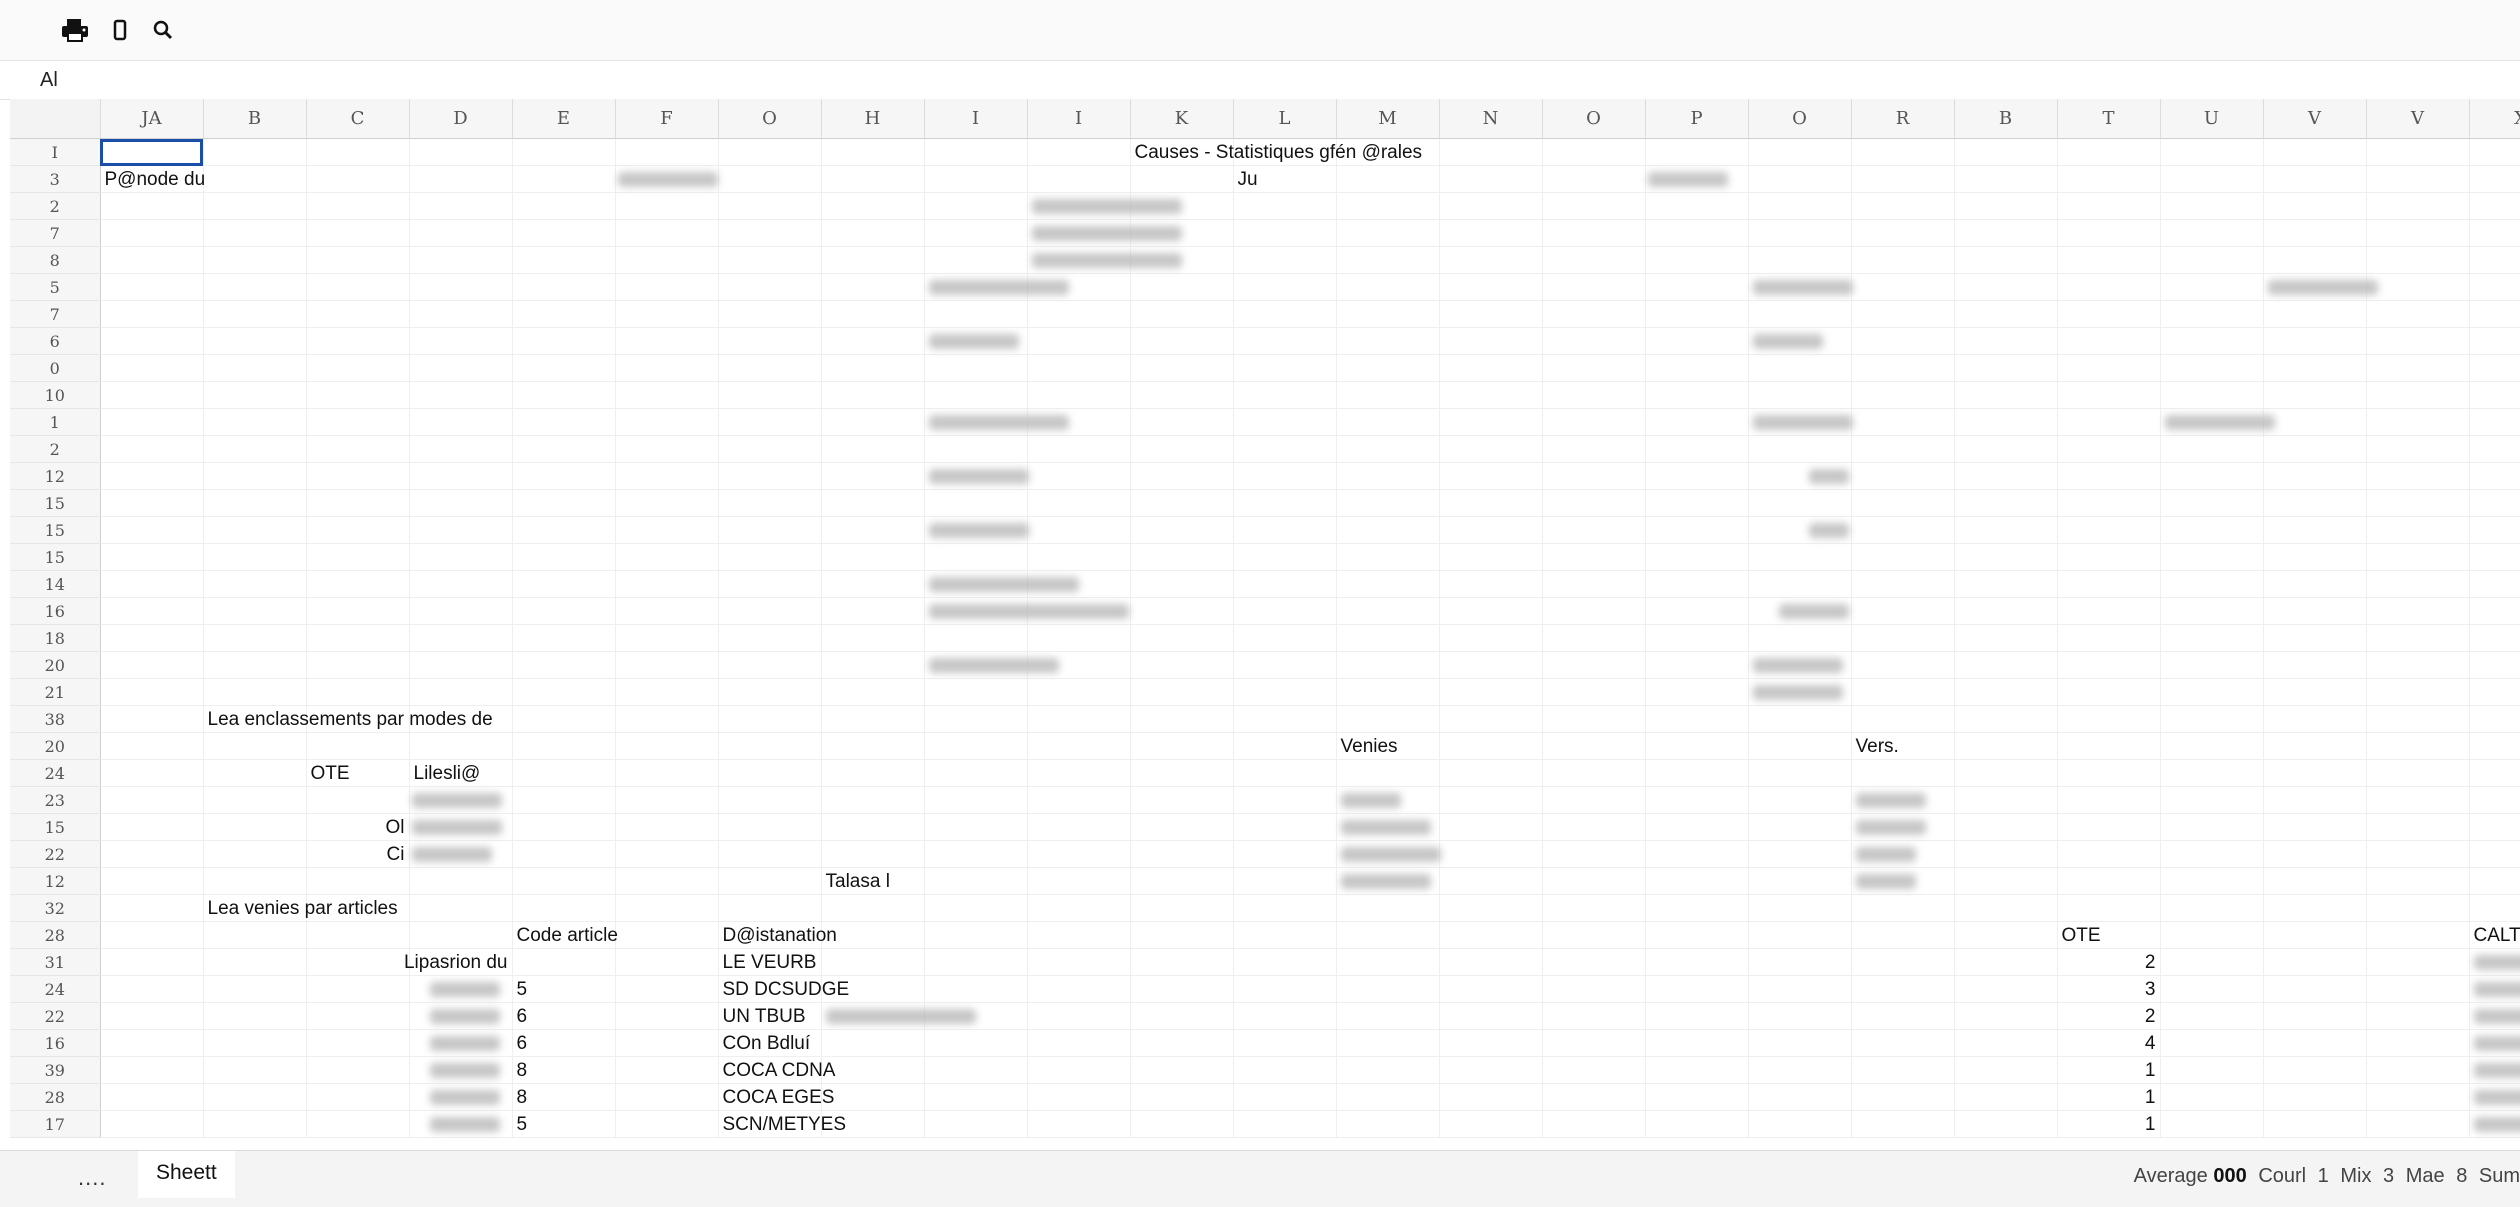 This screenshot has height=1207, width=2520. Describe the element at coordinates (55, 1124) in the screenshot. I see `row-header: 17` at that location.